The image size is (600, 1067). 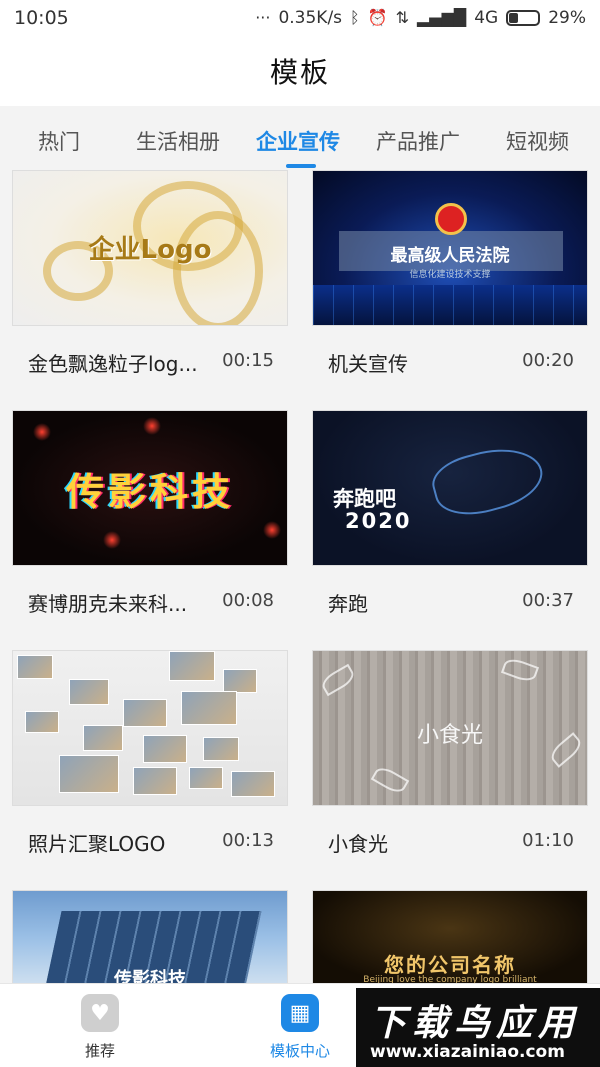 I want to click on template-title: 照片汇聚LOGO, so click(x=97, y=844).